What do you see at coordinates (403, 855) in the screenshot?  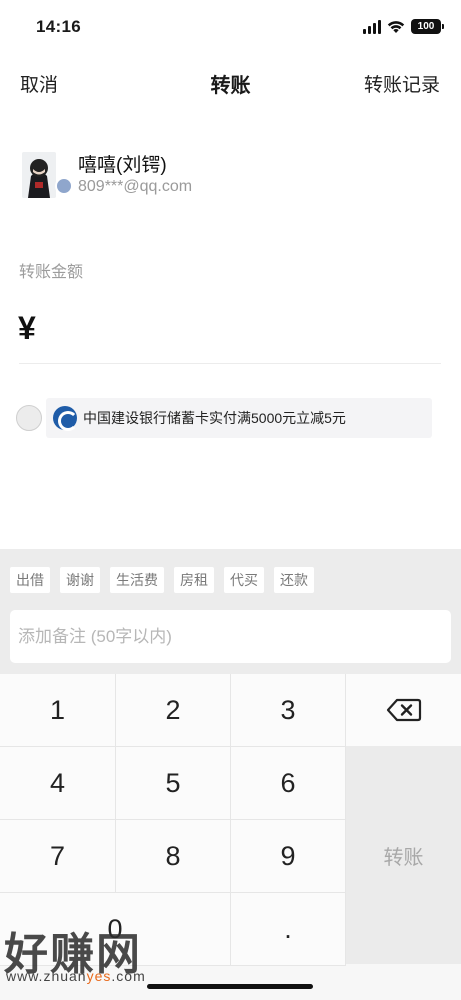 I see `transfer-button: 转账` at bounding box center [403, 855].